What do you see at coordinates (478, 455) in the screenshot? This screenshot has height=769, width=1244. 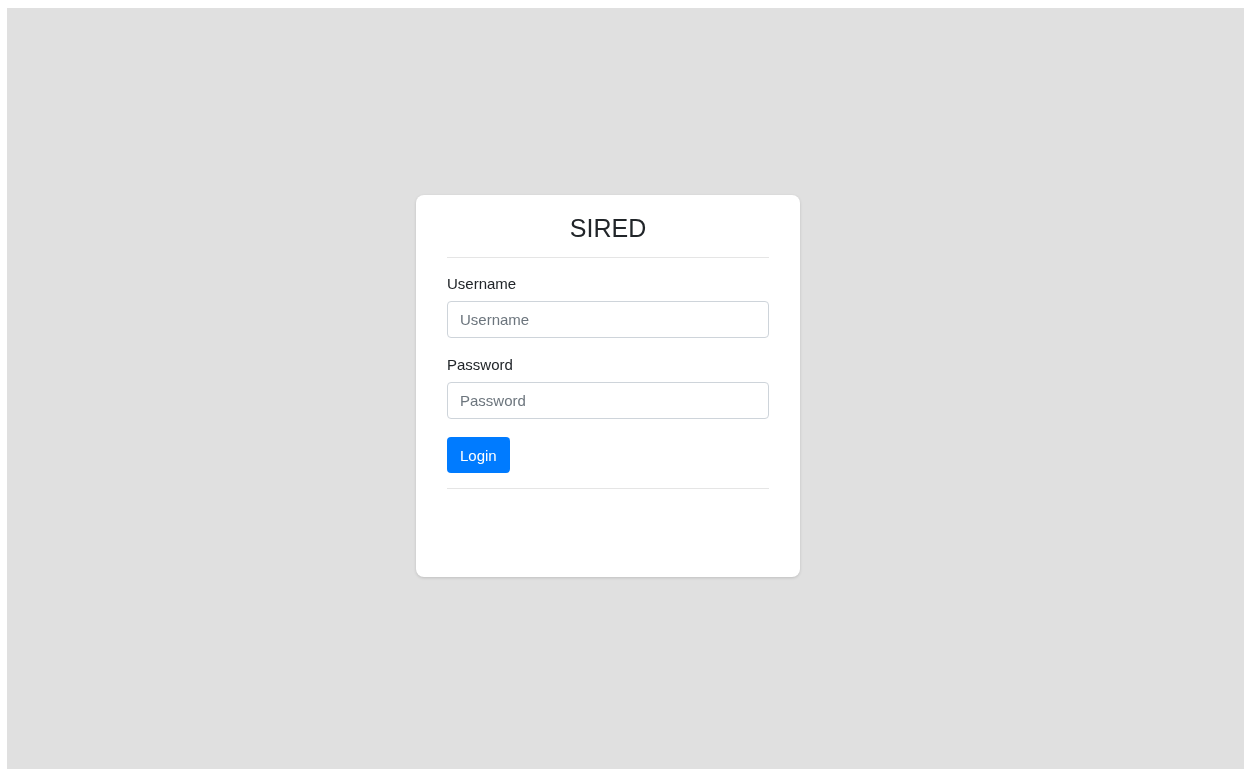 I see `login-button: Login` at bounding box center [478, 455].